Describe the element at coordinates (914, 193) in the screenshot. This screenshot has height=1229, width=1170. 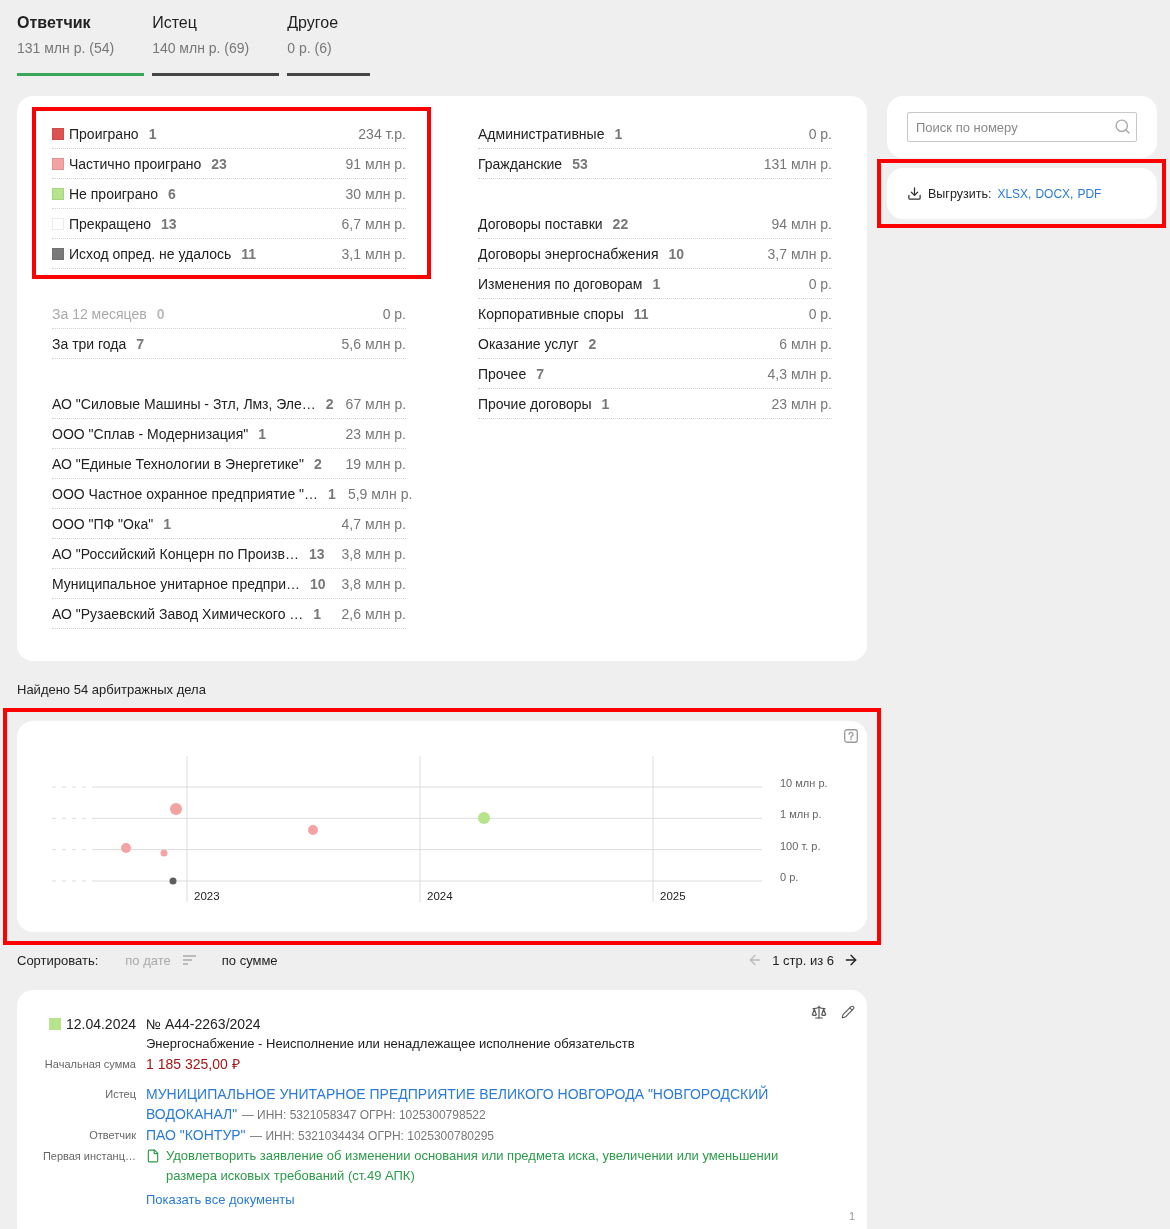
I see `download-icon` at that location.